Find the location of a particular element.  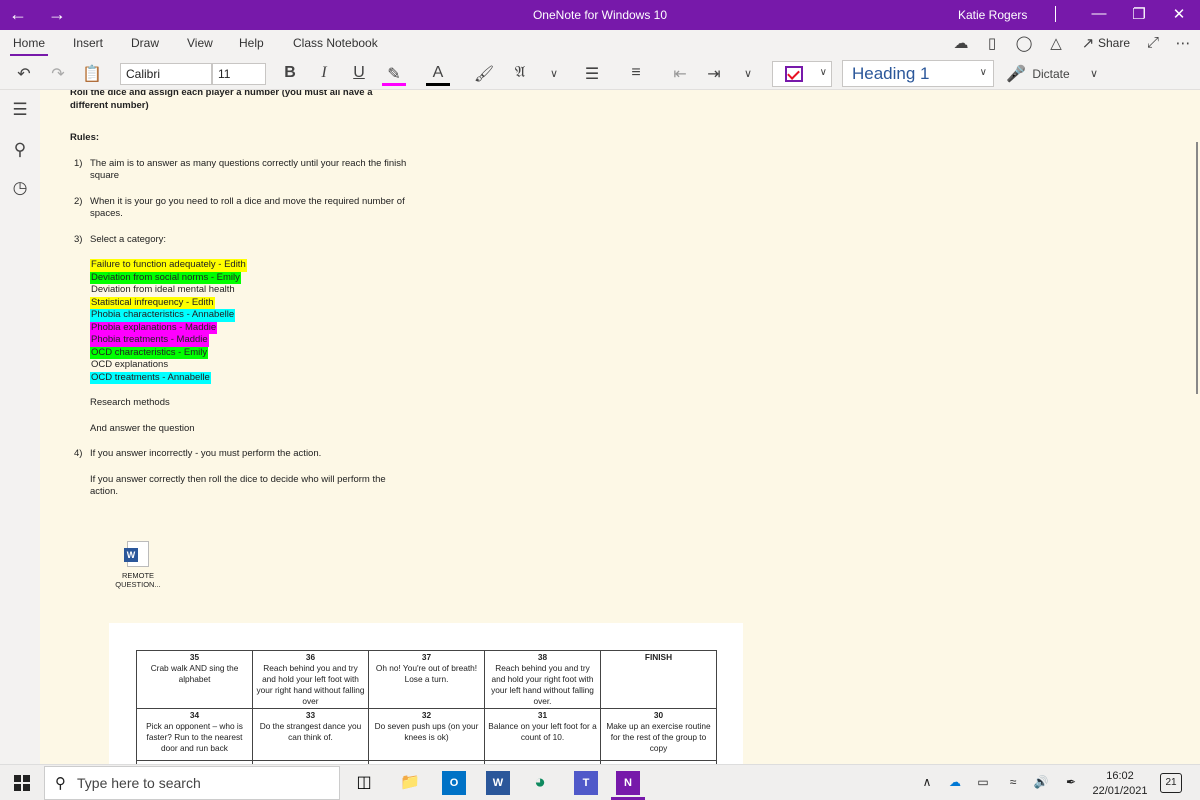

rules-heading: Rules: is located at coordinates (85, 137).